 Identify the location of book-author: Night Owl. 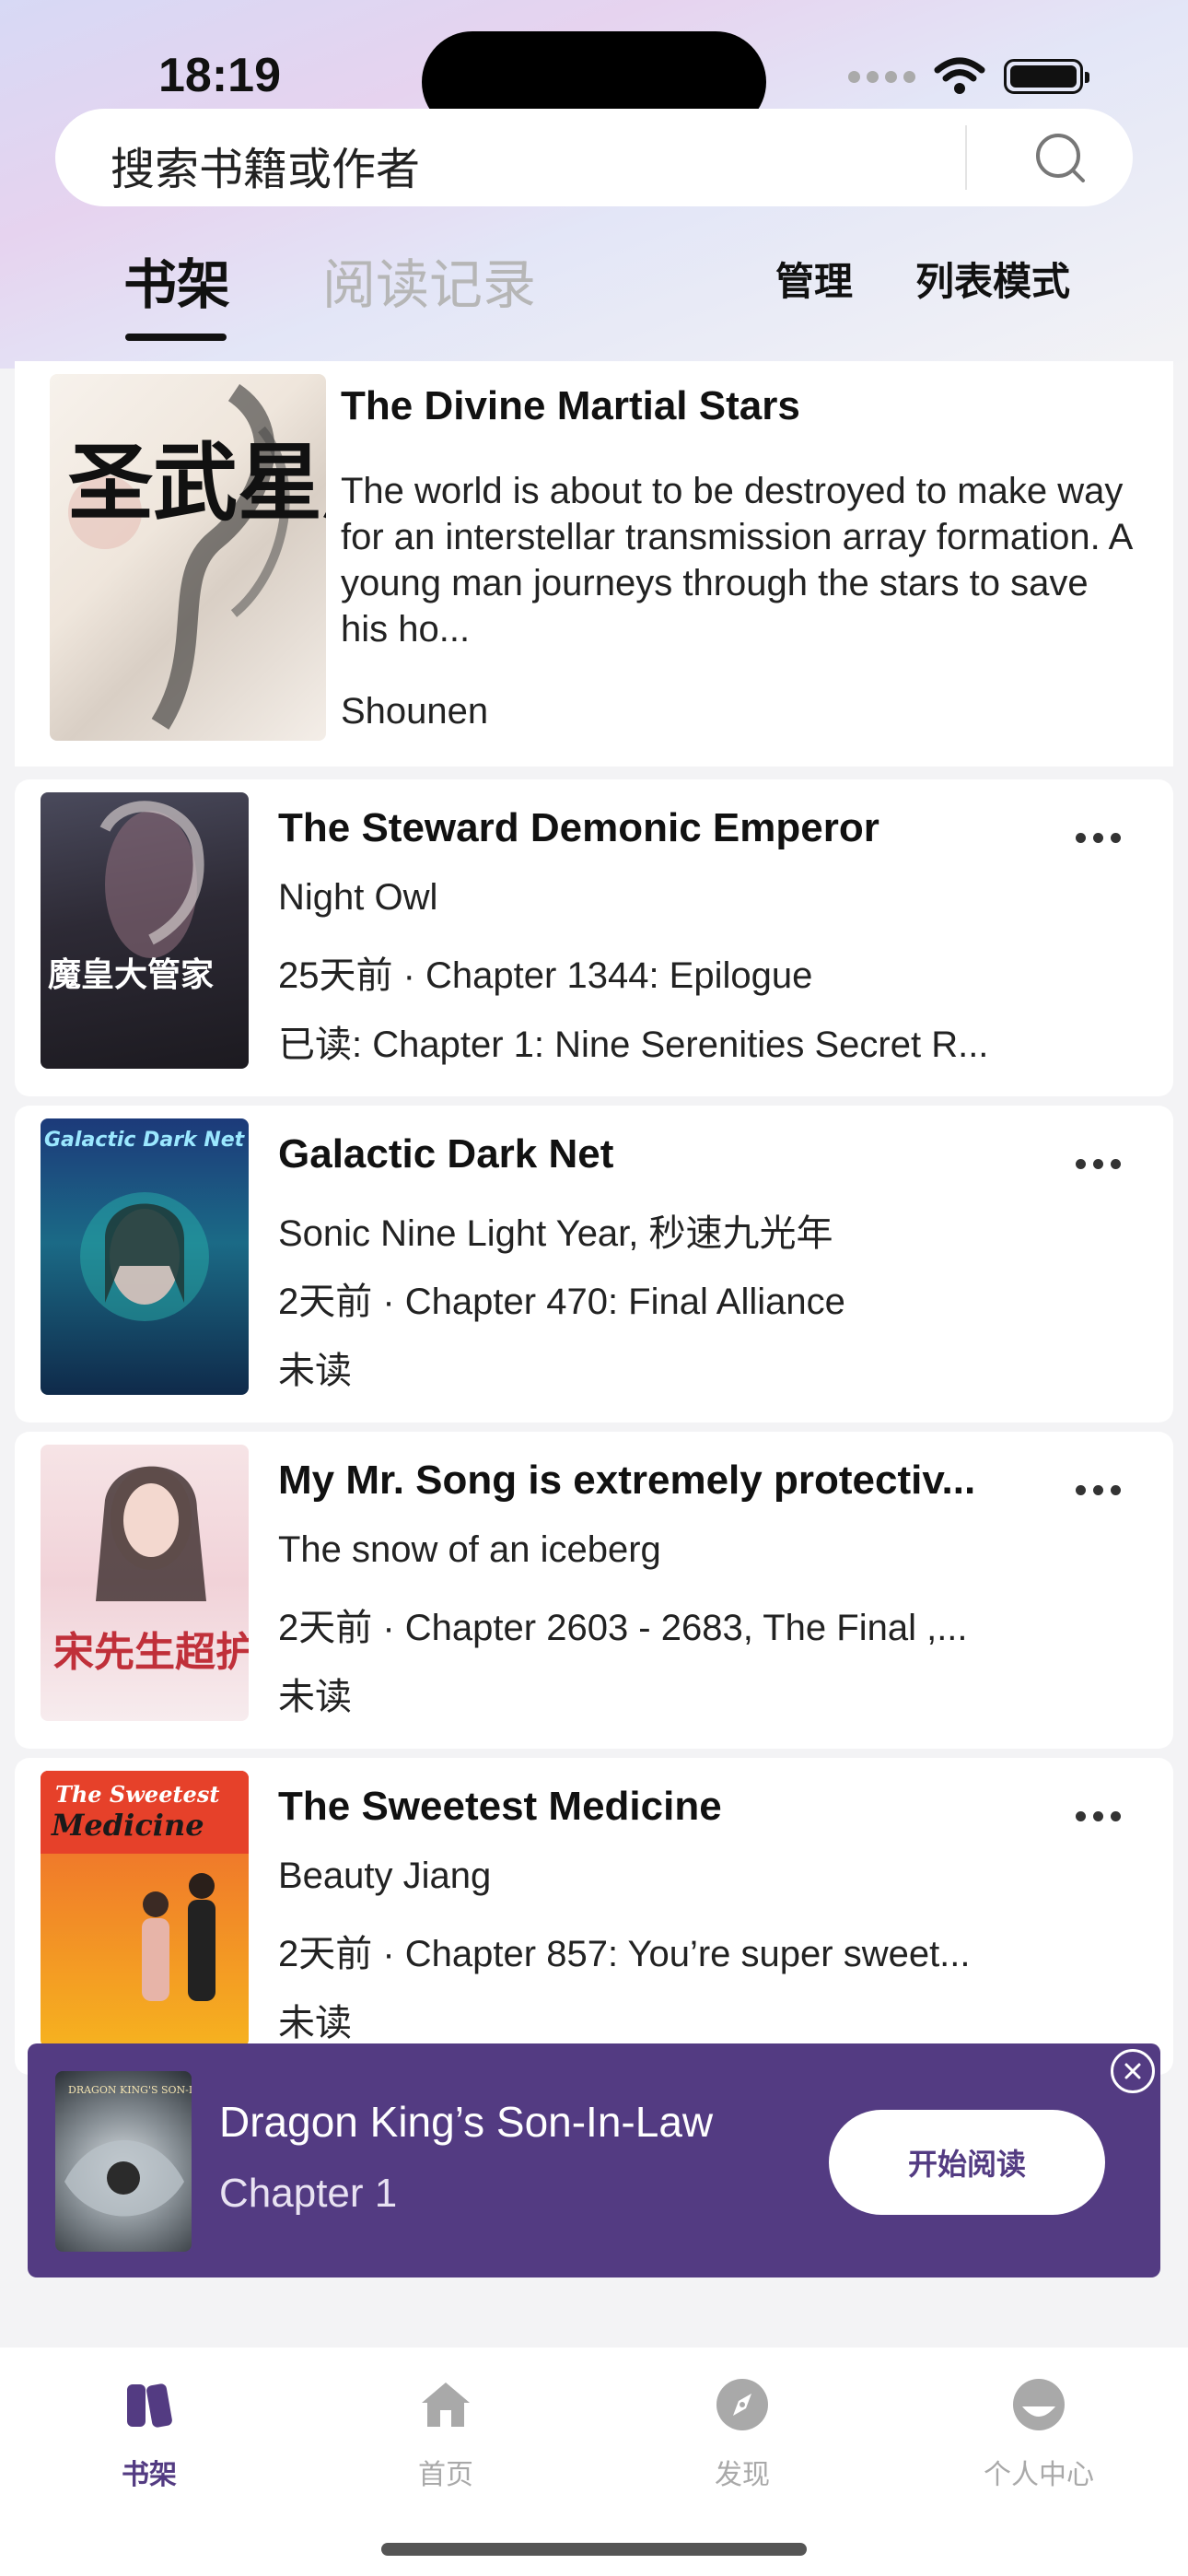
(358, 897).